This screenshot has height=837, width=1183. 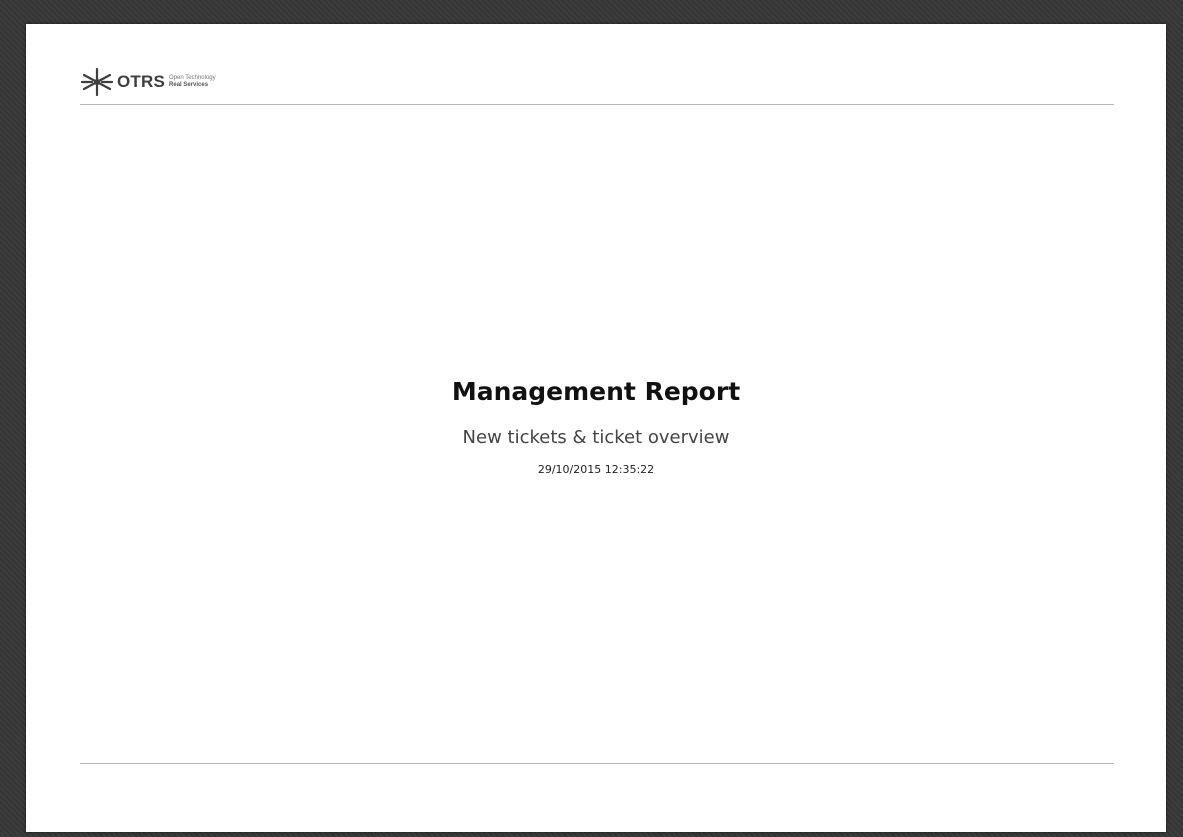 I want to click on footer-divider, so click(x=597, y=763).